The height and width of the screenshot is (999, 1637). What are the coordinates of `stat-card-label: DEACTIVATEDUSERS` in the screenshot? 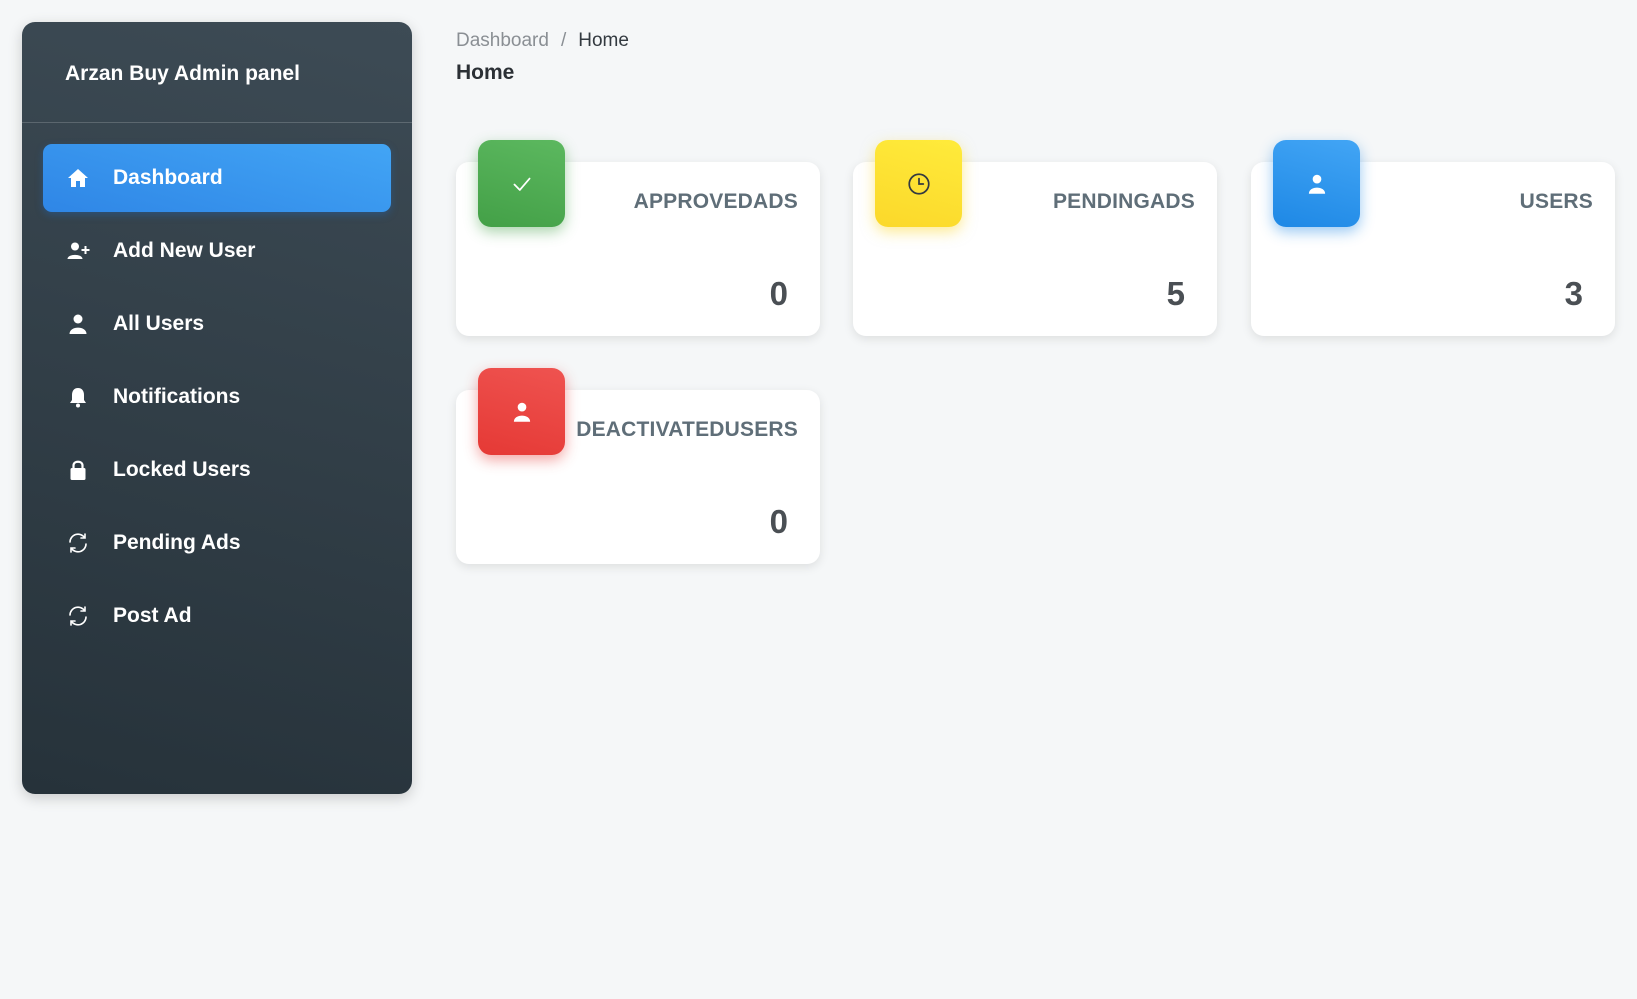 It's located at (687, 429).